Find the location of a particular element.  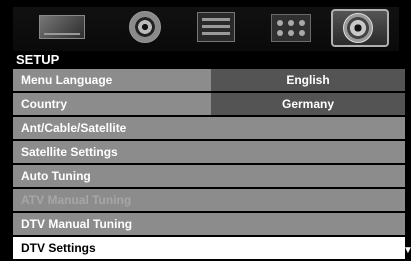

menu-item-label: Satellite Settings is located at coordinates (69, 152).